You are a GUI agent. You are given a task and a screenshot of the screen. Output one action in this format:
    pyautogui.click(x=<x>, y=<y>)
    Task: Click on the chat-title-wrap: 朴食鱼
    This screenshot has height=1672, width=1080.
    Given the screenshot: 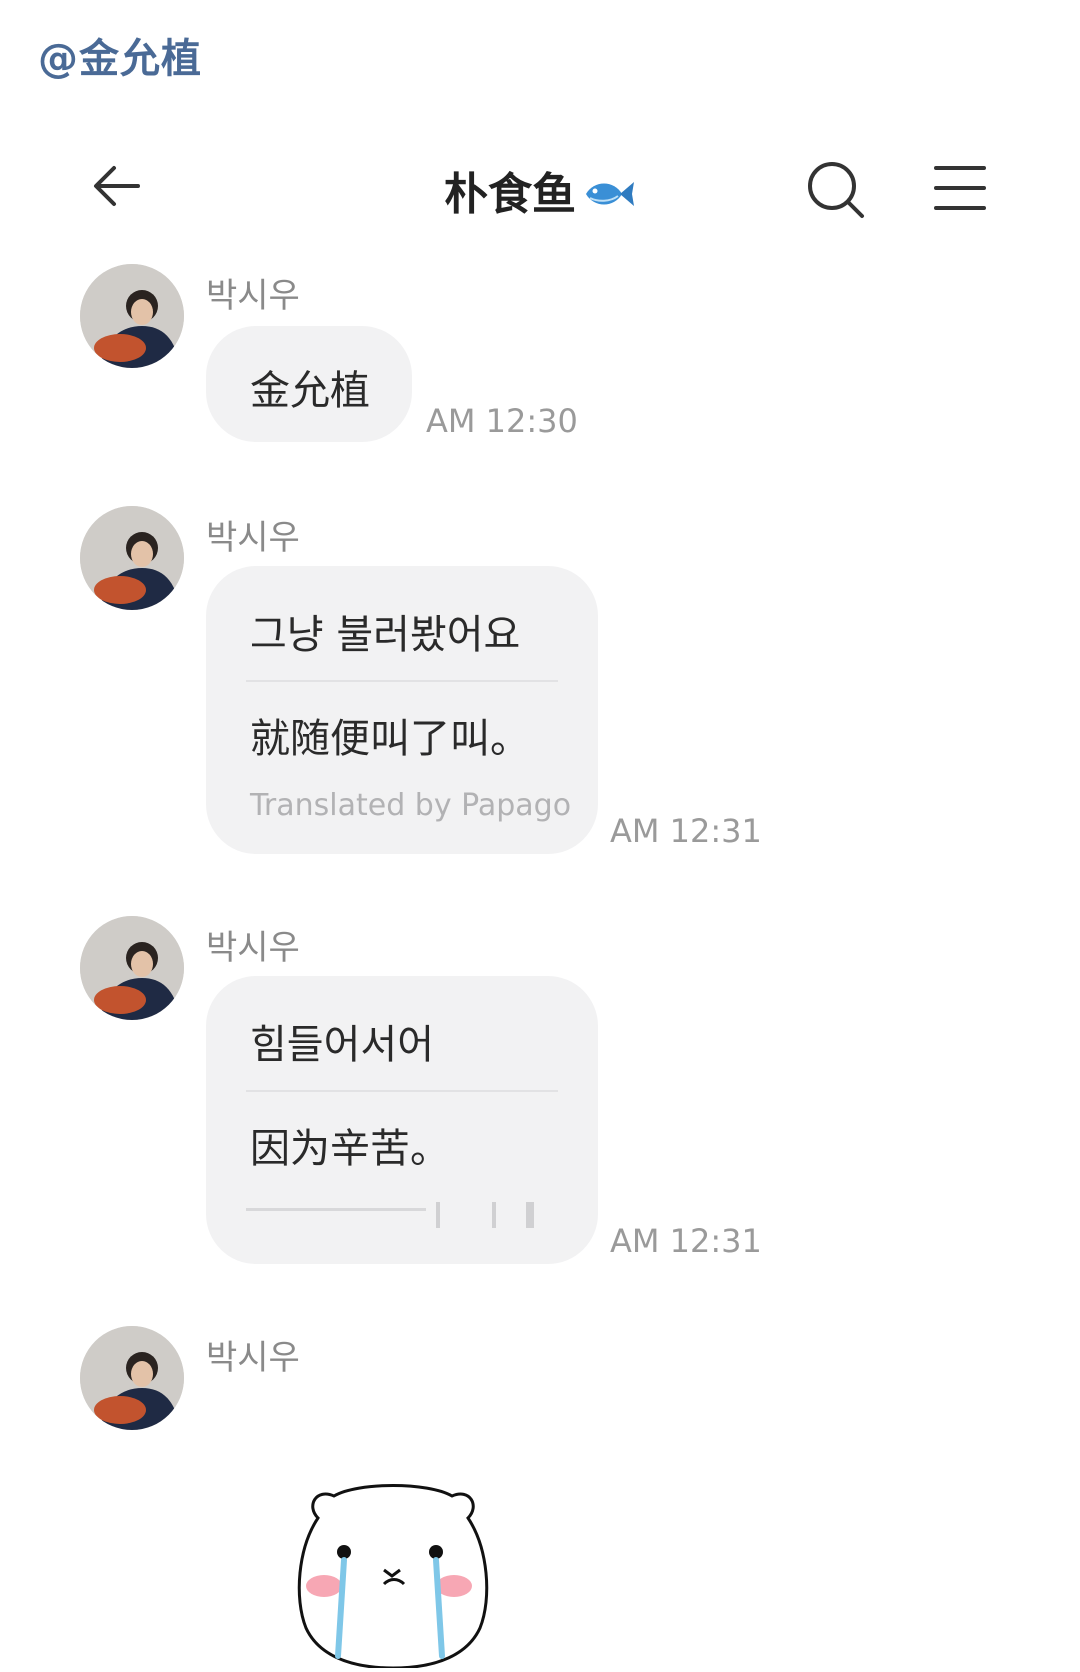 What is the action you would take?
    pyautogui.click(x=540, y=190)
    